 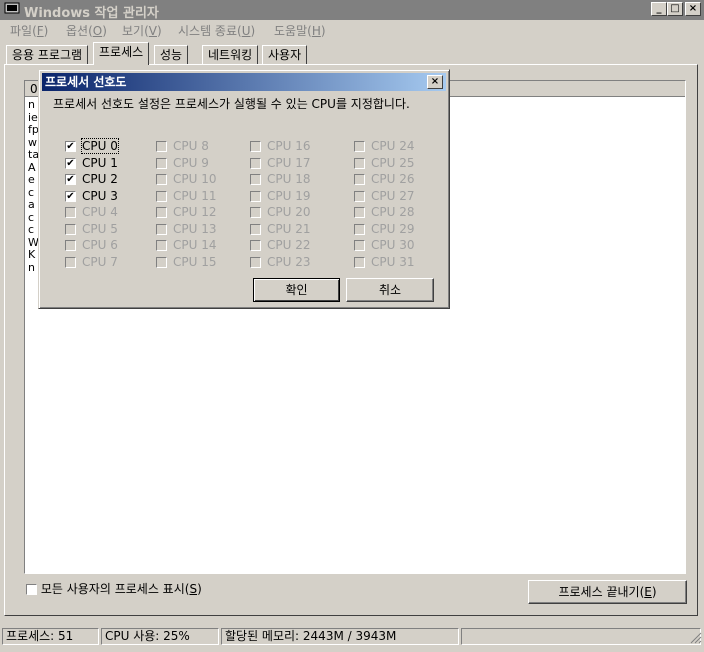 What do you see at coordinates (91, 163) in the screenshot?
I see `cpu-checkbox: ✔ CPU 1` at bounding box center [91, 163].